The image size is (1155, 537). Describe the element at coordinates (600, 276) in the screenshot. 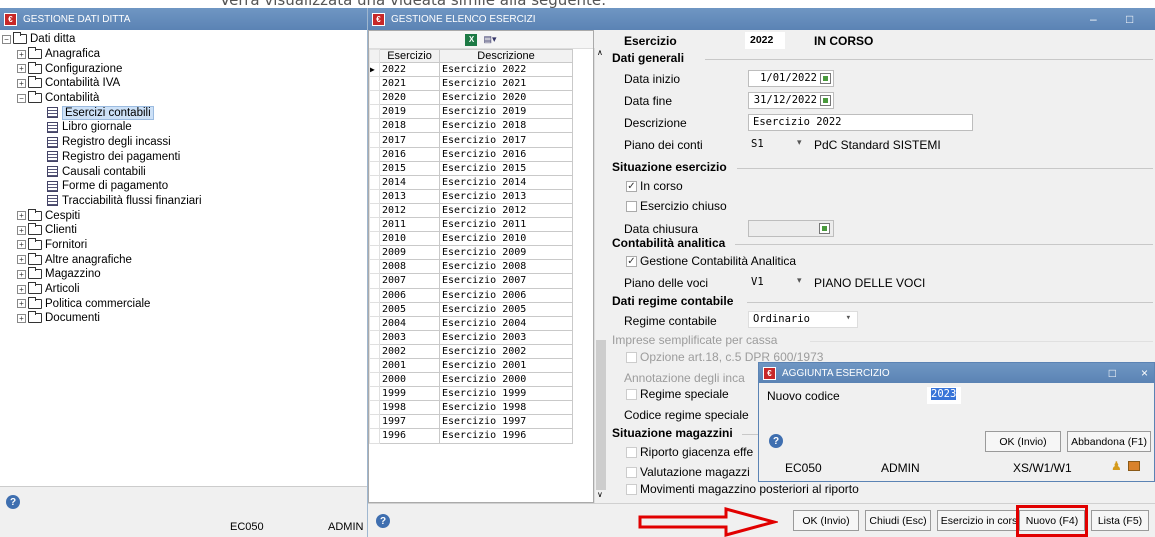

I see `grid-scrollbar: ∧ ∨` at that location.